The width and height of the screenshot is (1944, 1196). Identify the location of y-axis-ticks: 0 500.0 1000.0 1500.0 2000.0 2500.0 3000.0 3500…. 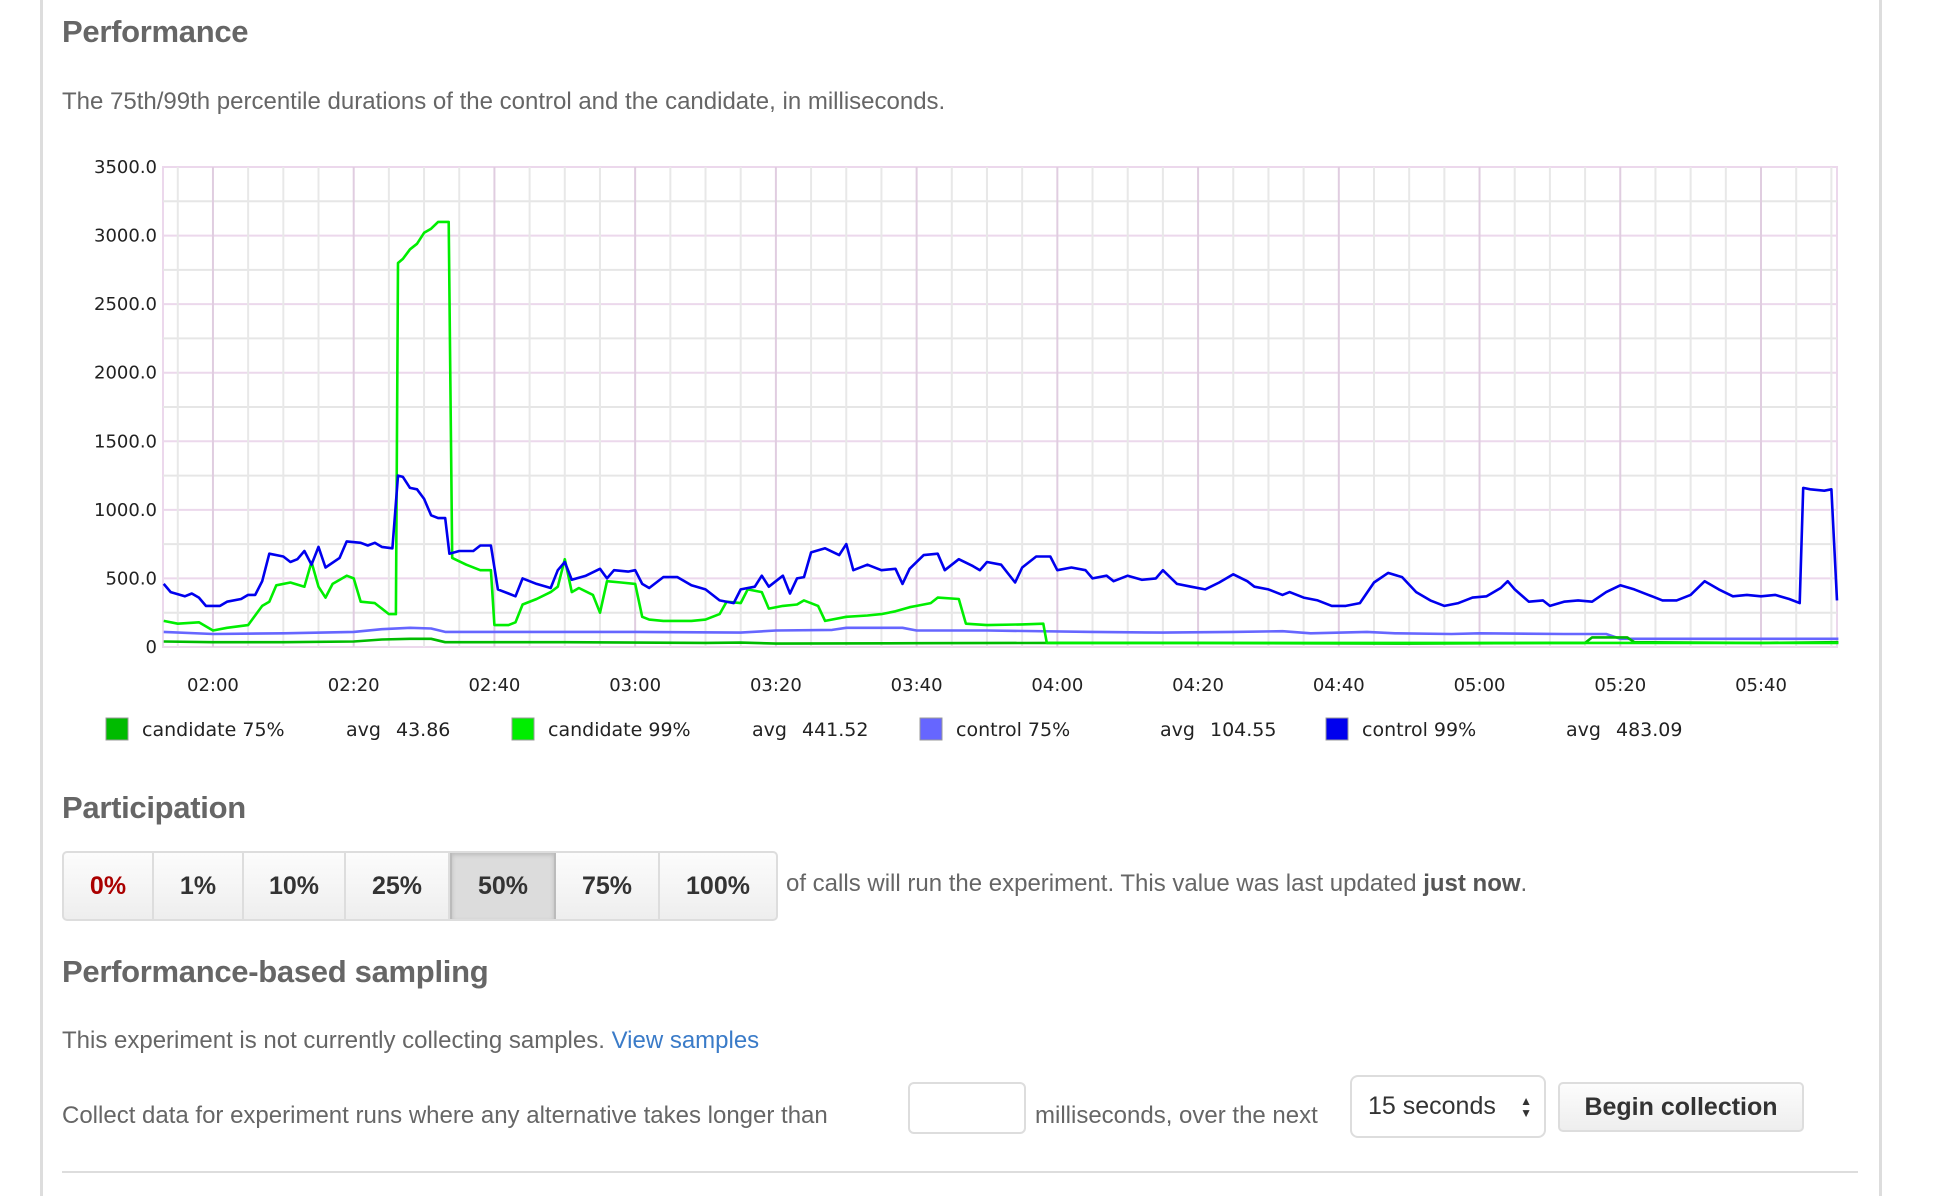
(125, 407).